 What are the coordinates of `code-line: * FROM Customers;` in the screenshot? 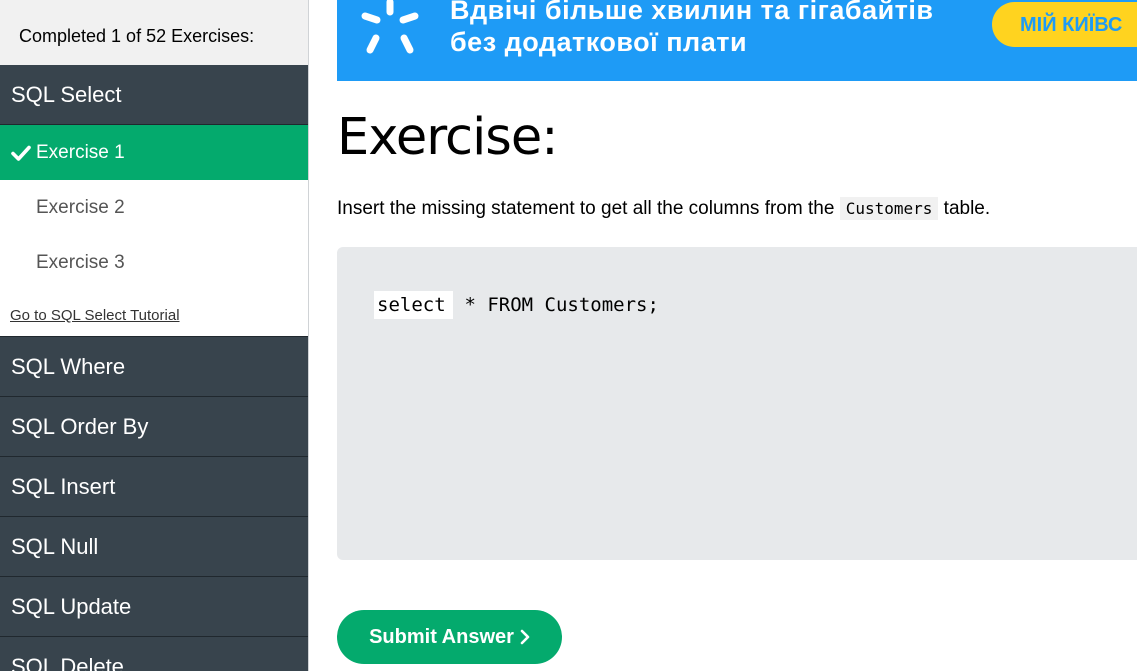 It's located at (516, 305).